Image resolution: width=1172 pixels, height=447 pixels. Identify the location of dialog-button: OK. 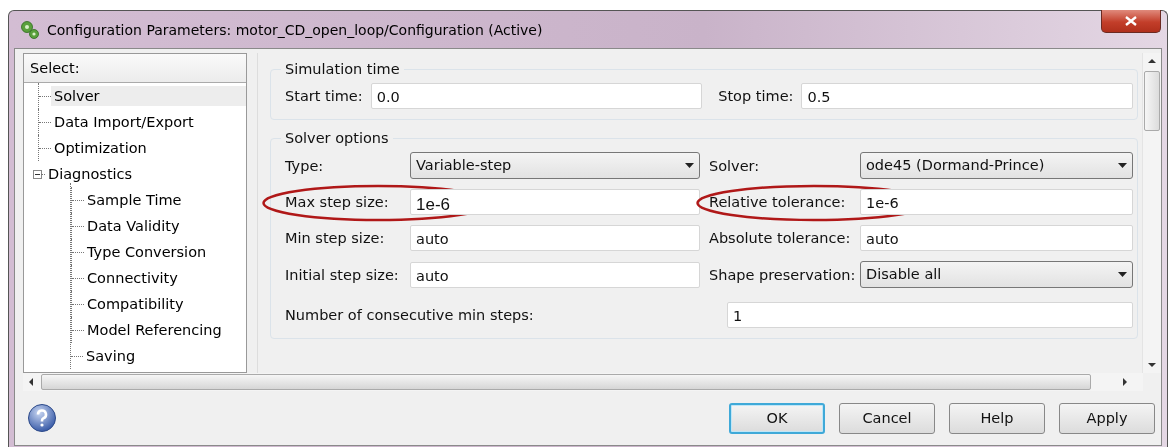
(777, 418).